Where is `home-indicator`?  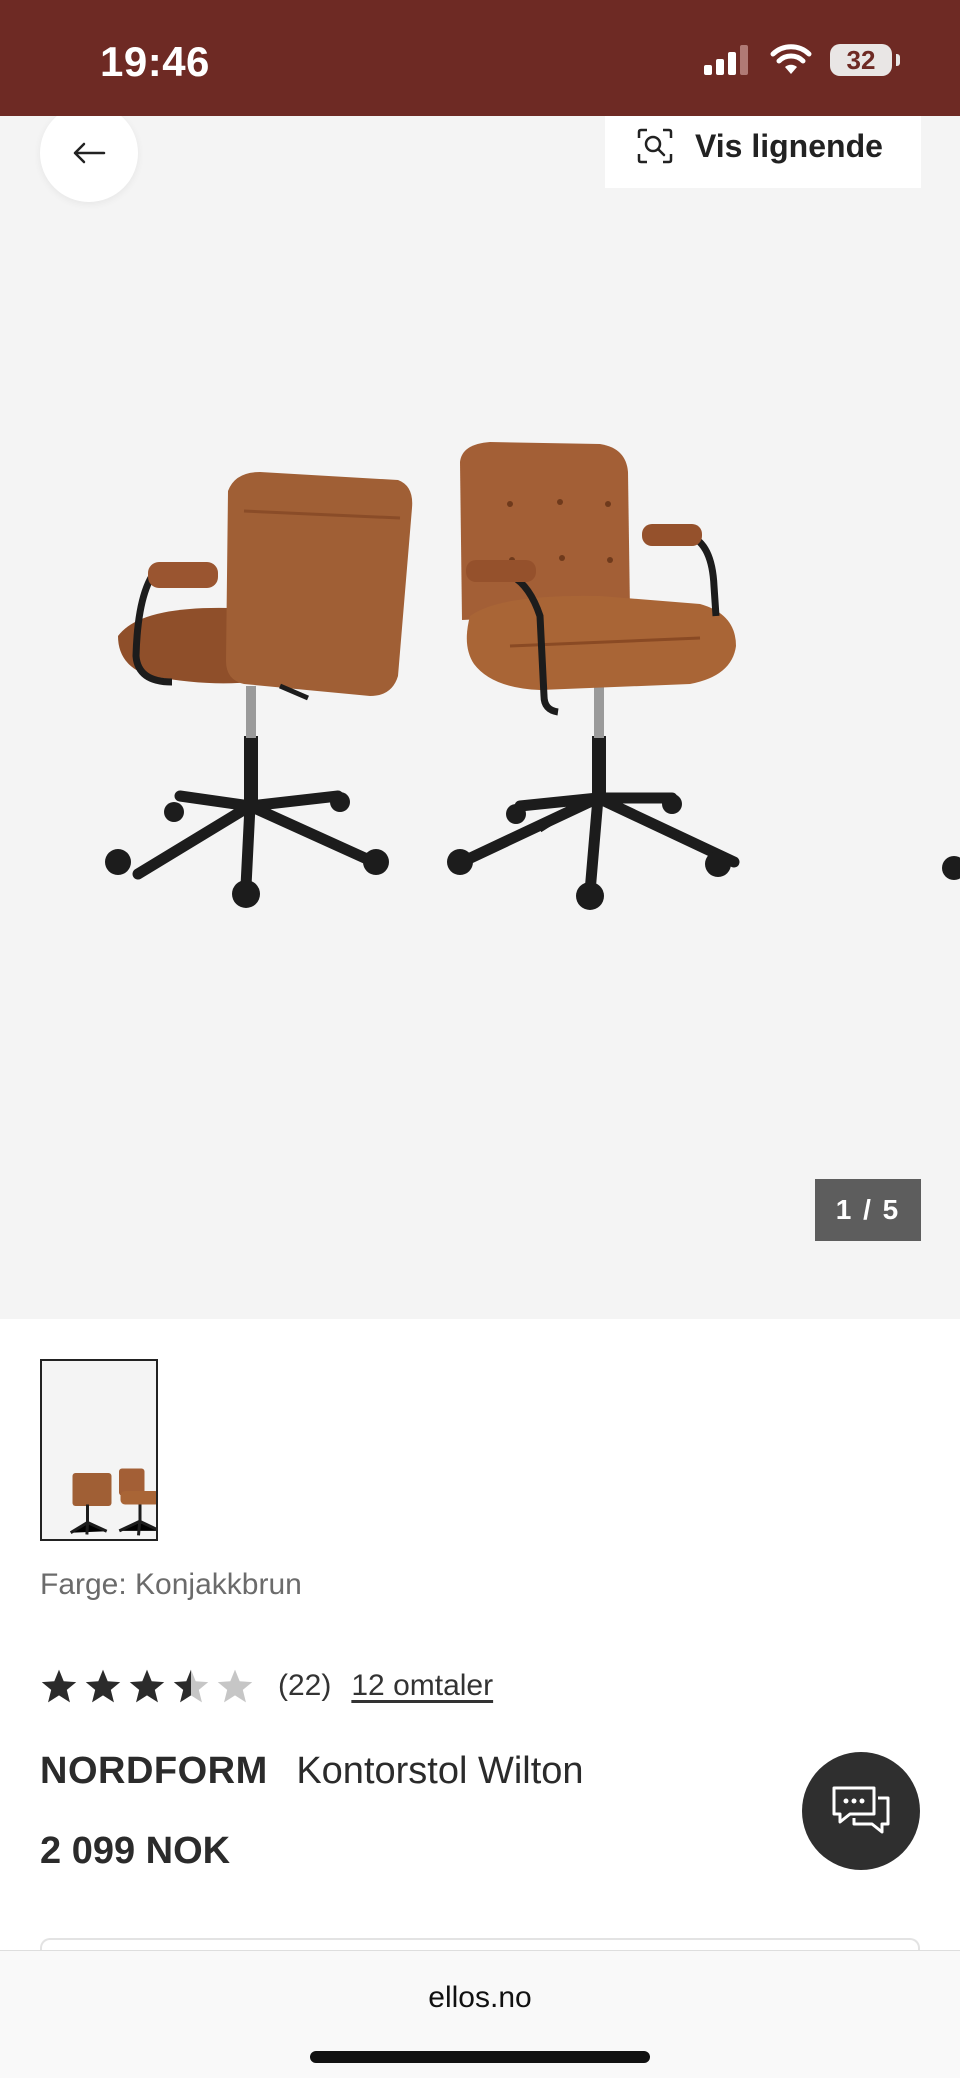 home-indicator is located at coordinates (480, 2057).